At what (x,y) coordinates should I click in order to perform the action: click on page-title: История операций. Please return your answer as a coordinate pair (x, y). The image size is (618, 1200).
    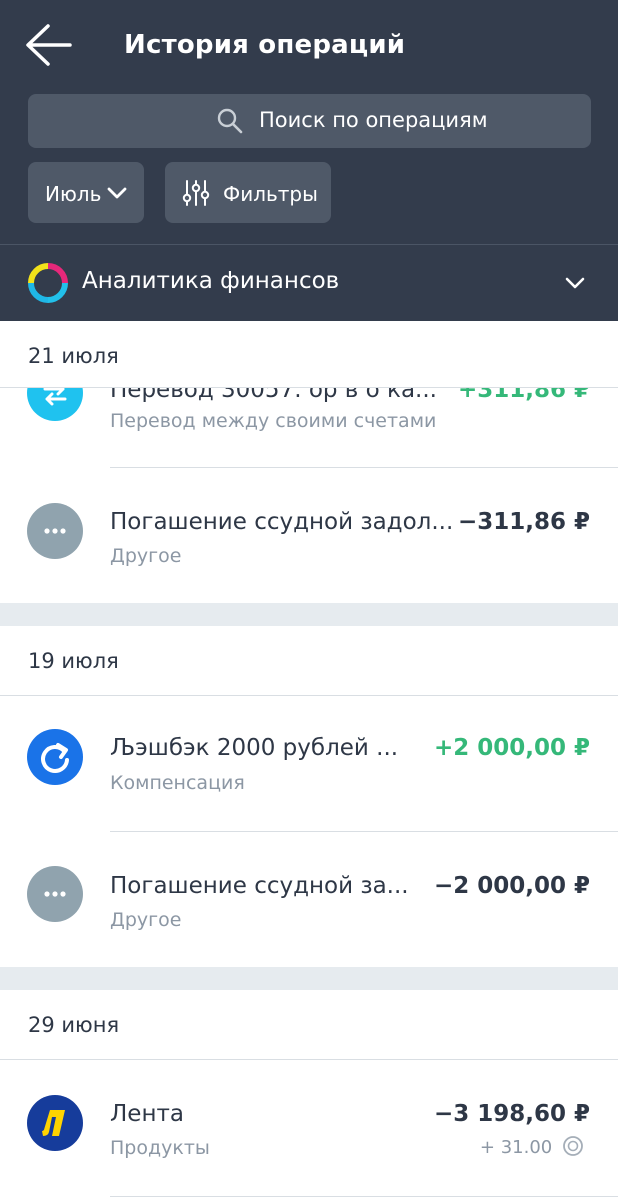
    Looking at the image, I should click on (265, 45).